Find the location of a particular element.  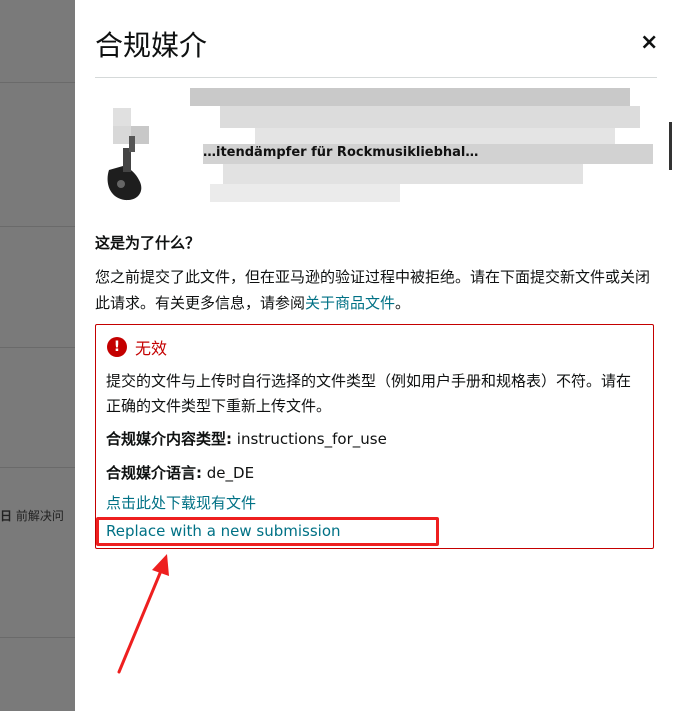

backdrop-row-text: 日 前解决问 is located at coordinates (32, 516).